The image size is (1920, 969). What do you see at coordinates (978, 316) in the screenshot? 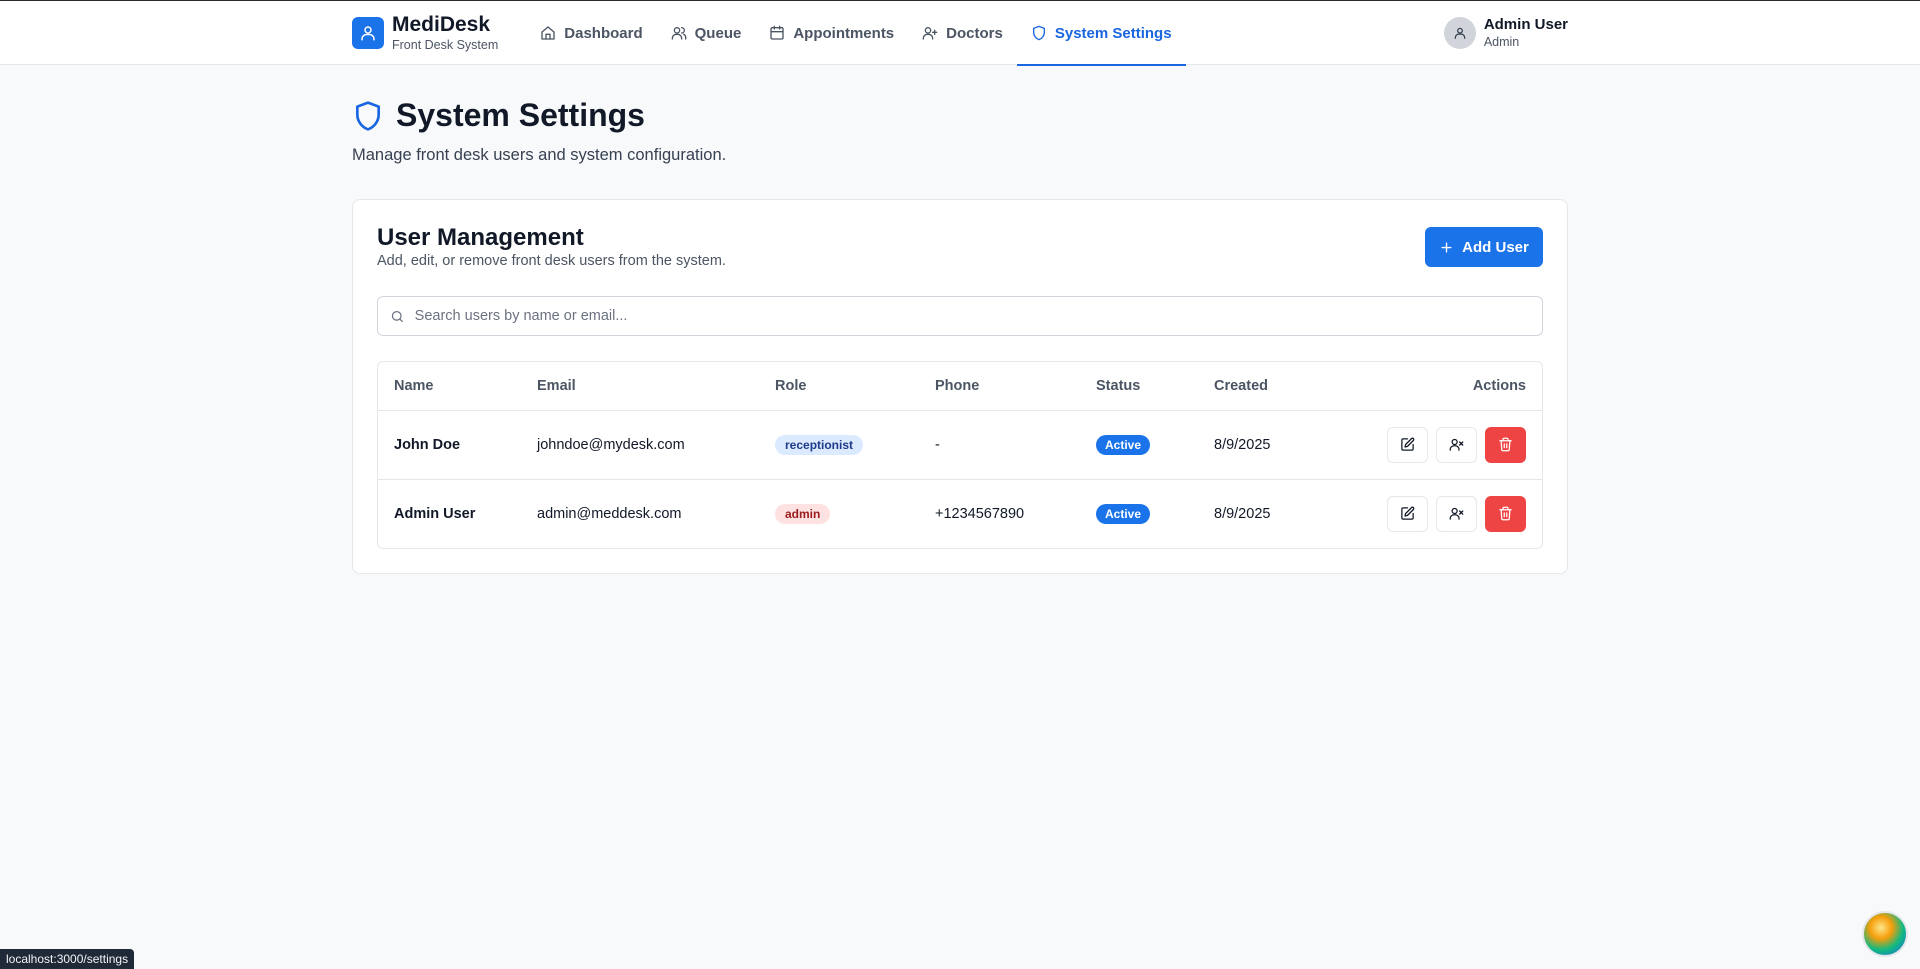
I see `search-input` at bounding box center [978, 316].